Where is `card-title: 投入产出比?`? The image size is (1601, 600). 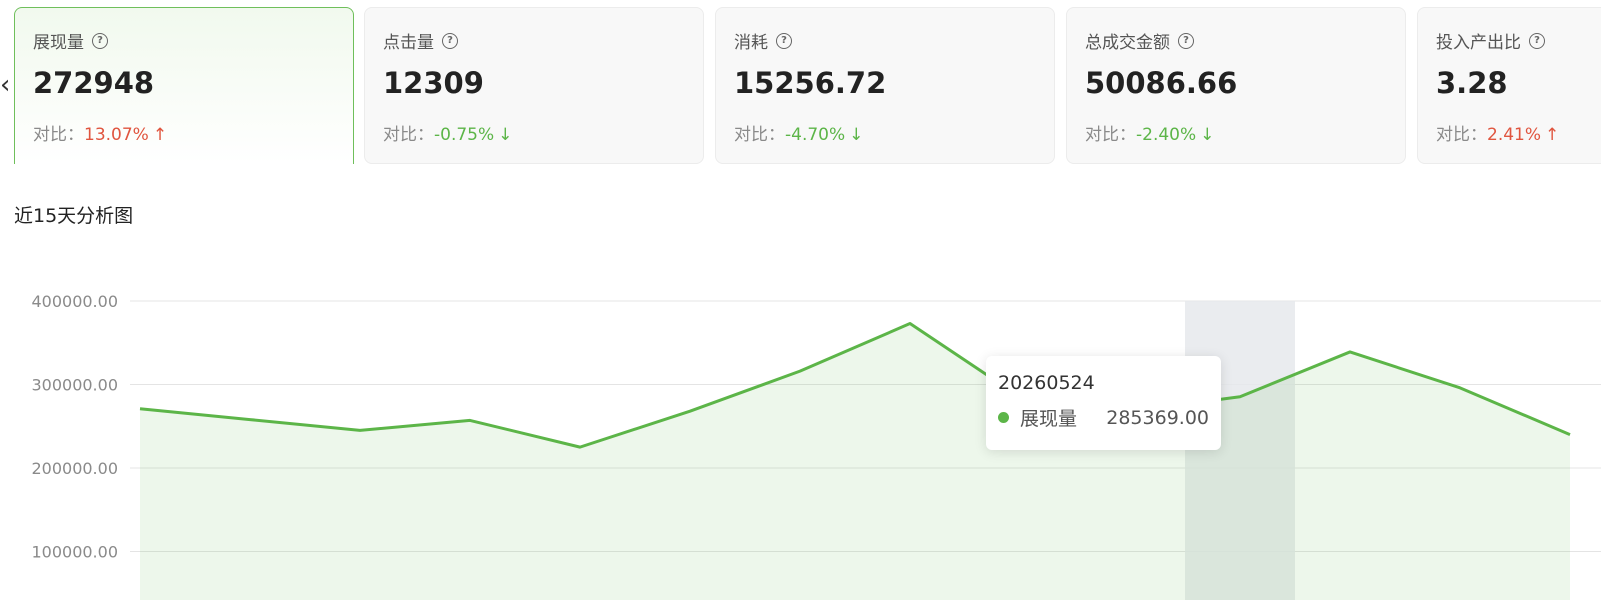
card-title: 投入产出比? is located at coordinates (1490, 40).